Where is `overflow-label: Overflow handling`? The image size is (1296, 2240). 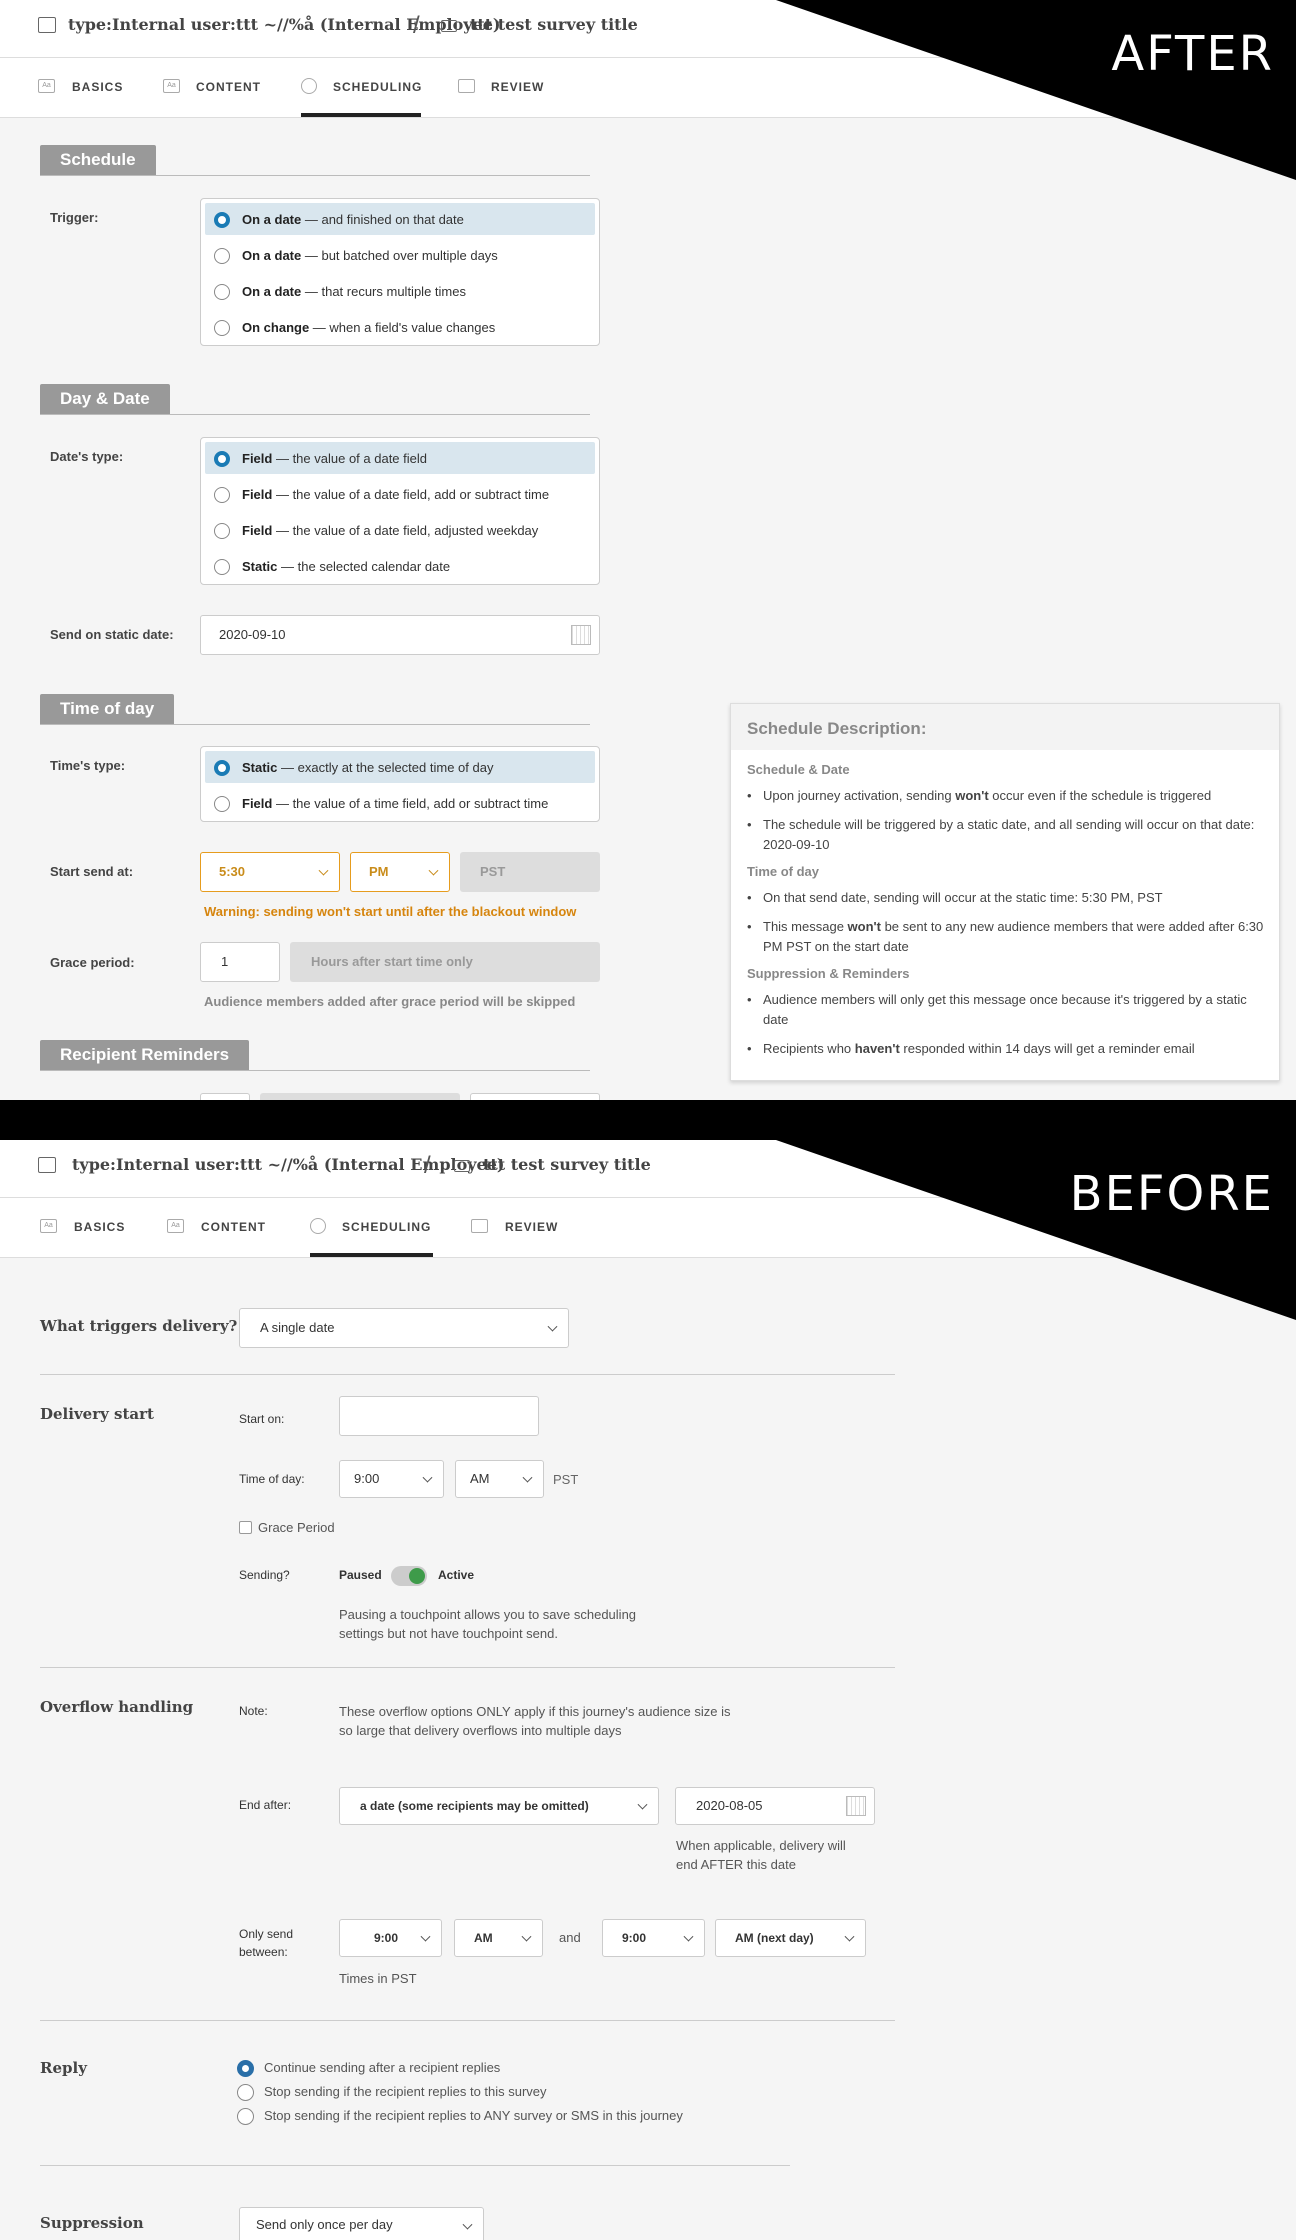 overflow-label: Overflow handling is located at coordinates (117, 1707).